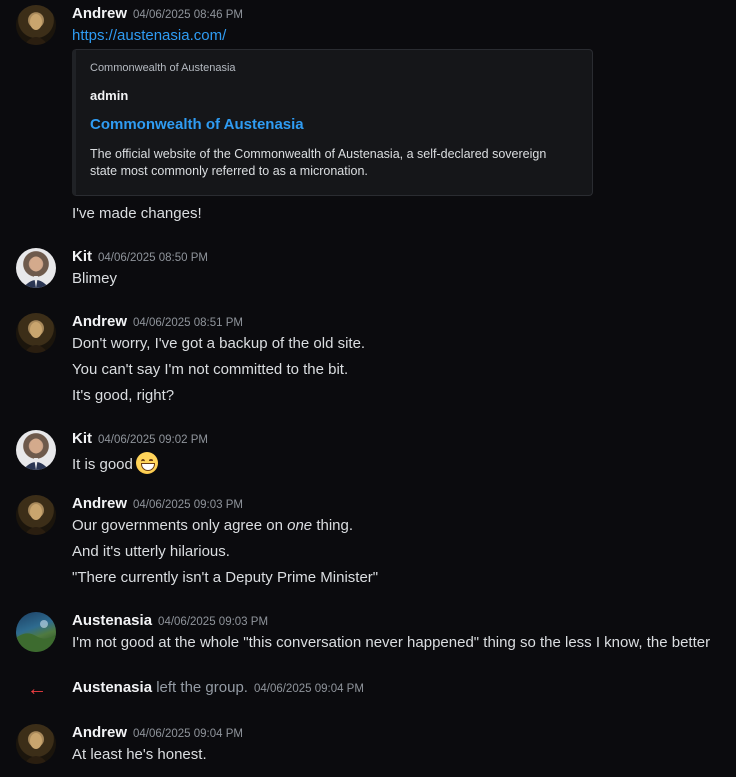  Describe the element at coordinates (180, 525) in the screenshot. I see `text-segment: Our governments only agree on` at that location.